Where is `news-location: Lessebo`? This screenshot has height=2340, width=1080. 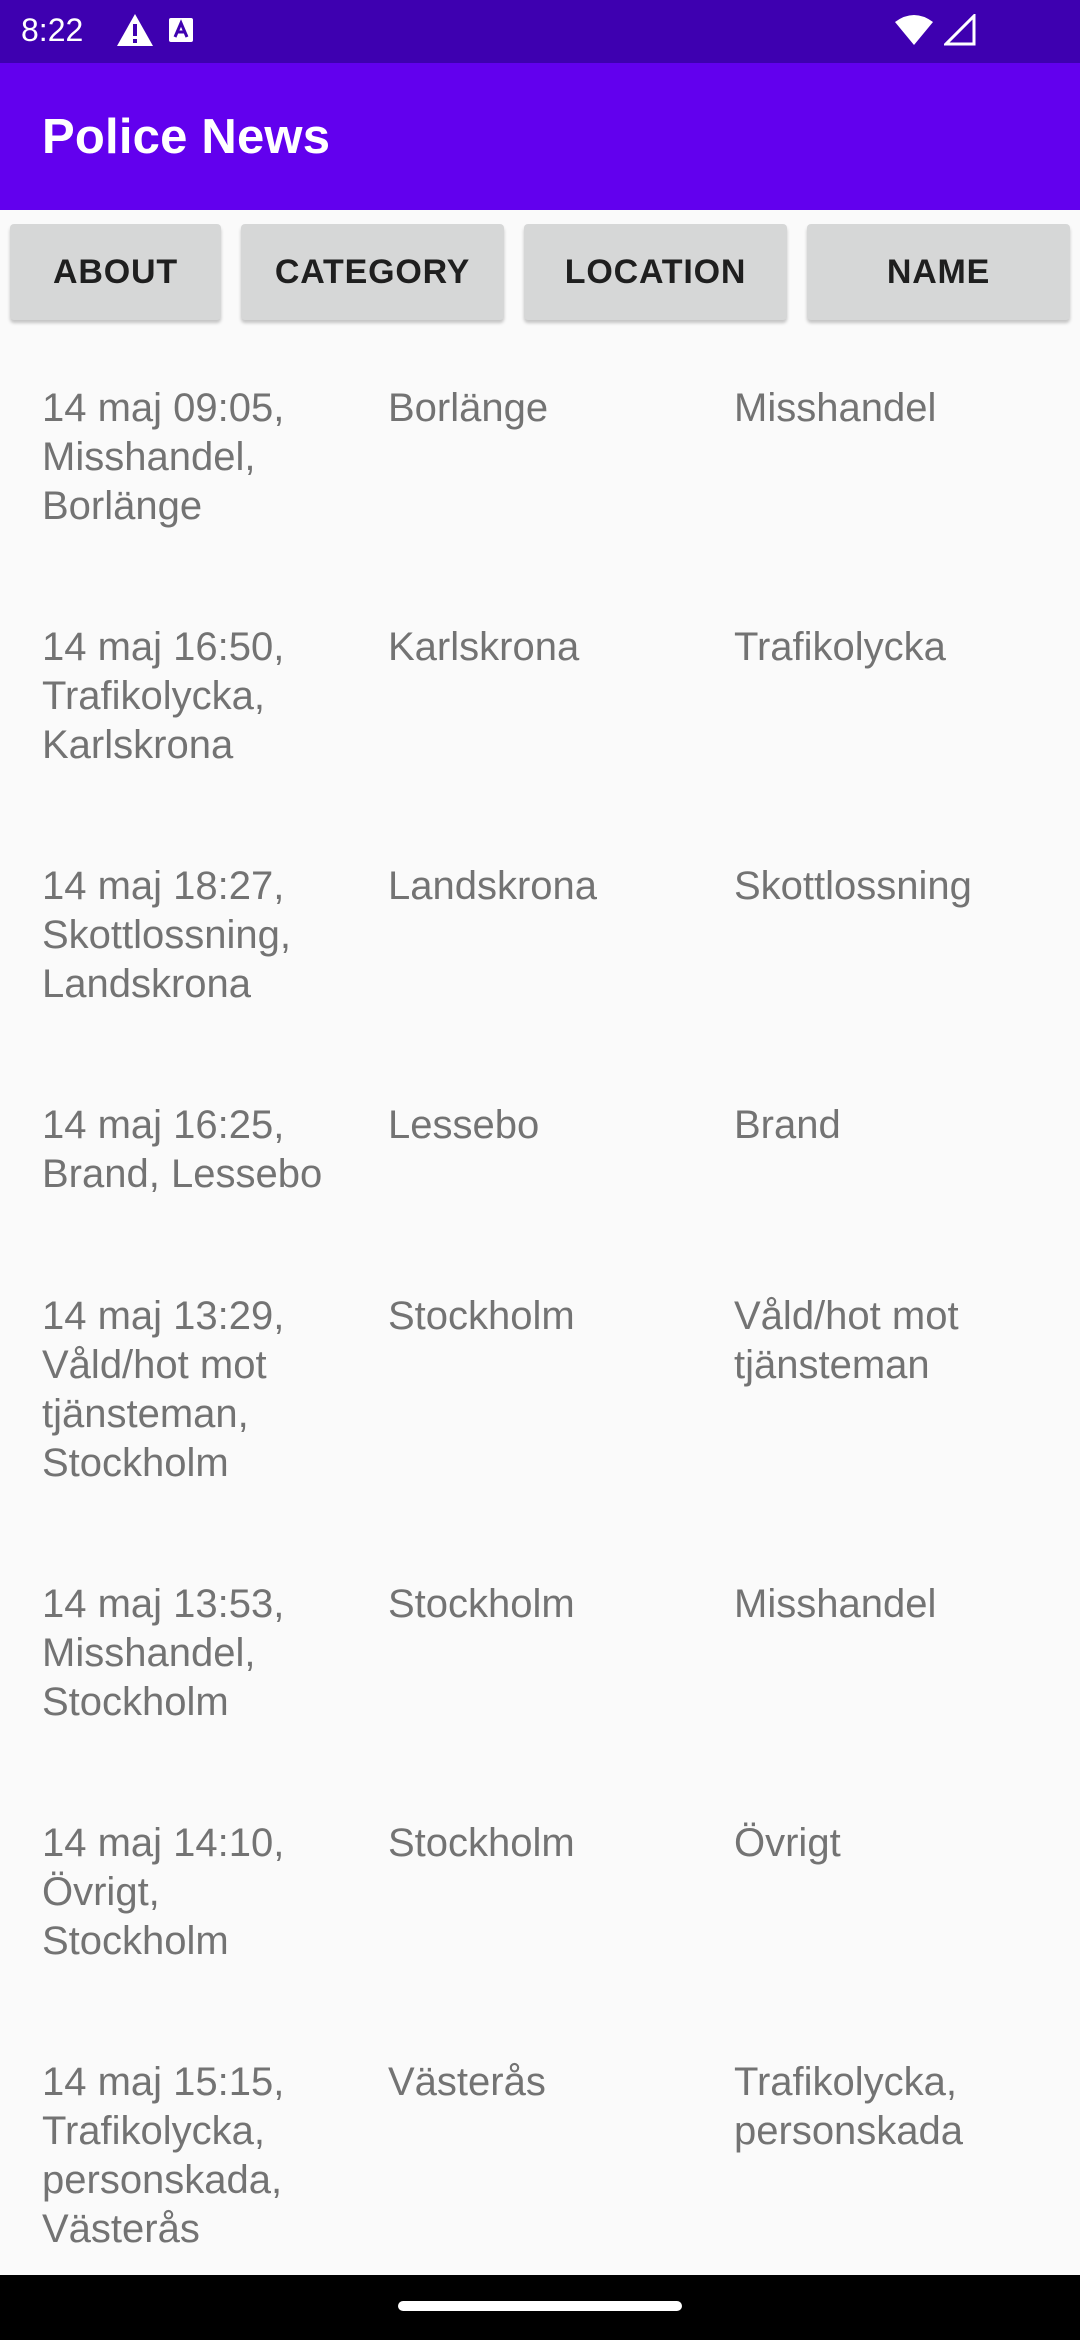 news-location: Lessebo is located at coordinates (464, 1125).